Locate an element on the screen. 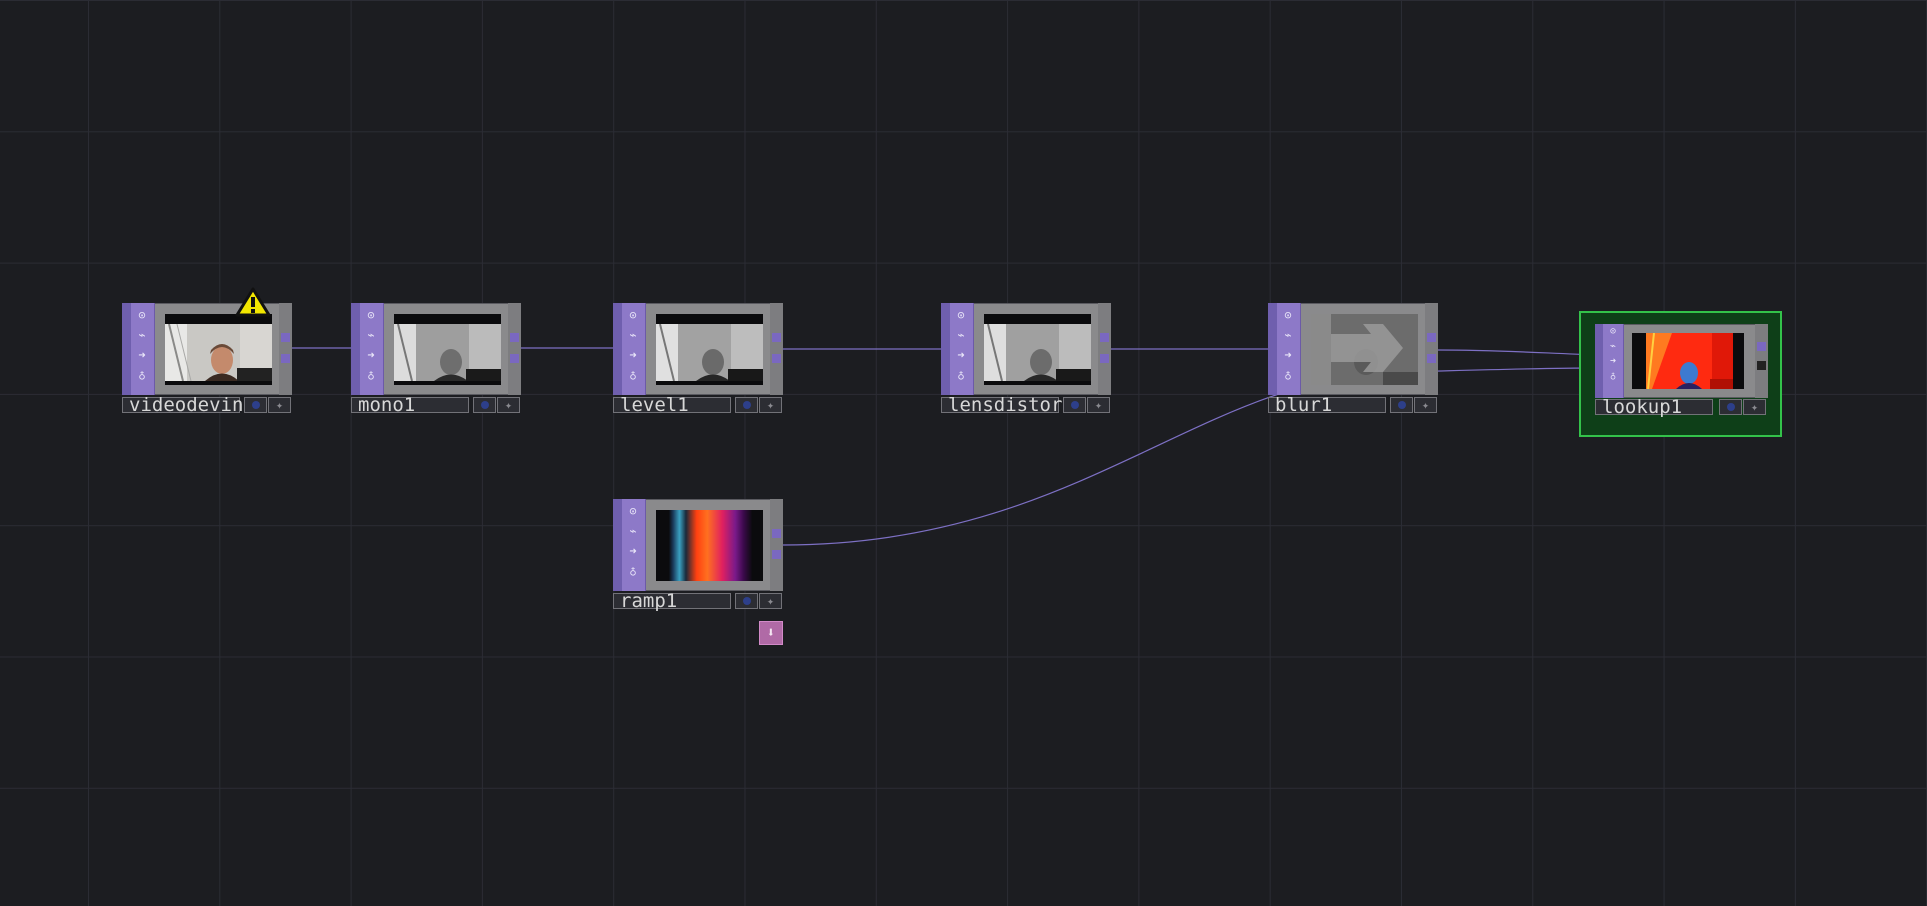  node-videodevin1: ⊙ ⌁ ➜ ♁ videodevin1 ✦ is located at coordinates (207, 359).